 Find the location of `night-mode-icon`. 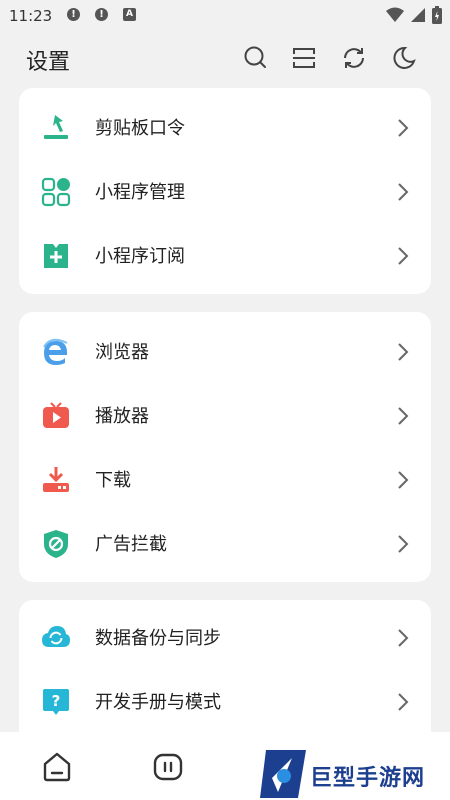

night-mode-icon is located at coordinates (404, 58).